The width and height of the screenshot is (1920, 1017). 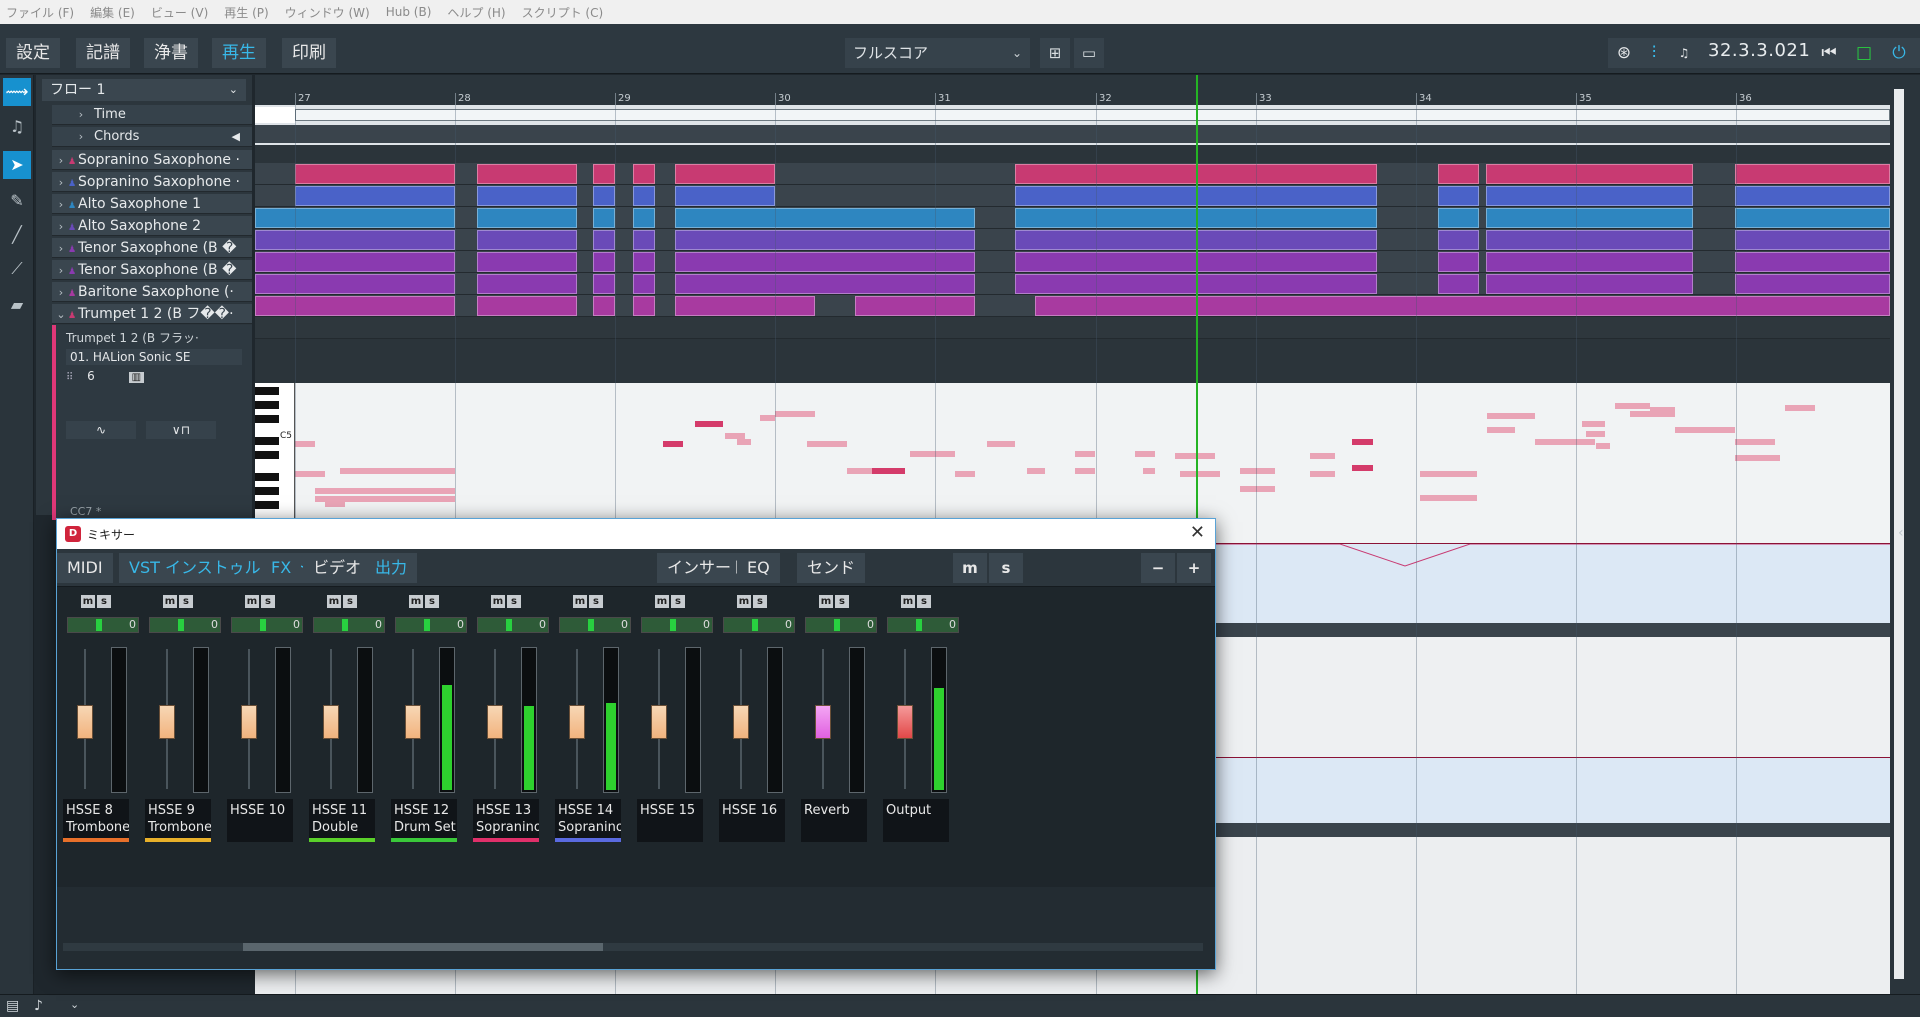 I want to click on flow-select: フロー 1 ⌄, so click(x=144, y=90).